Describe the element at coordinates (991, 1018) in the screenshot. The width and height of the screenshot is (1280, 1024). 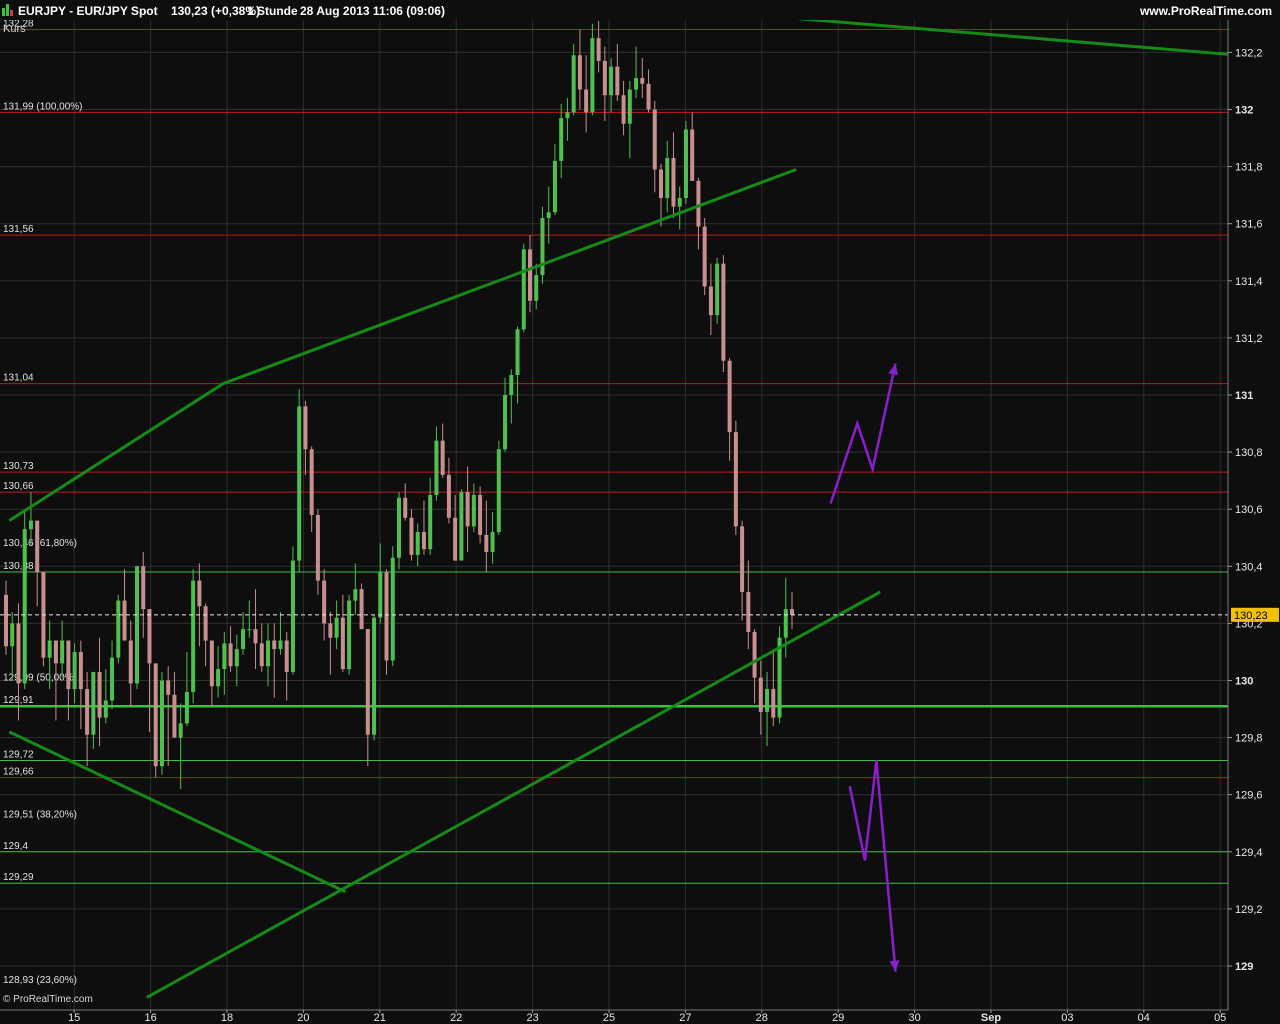
I see `x-tick-label: Sep` at that location.